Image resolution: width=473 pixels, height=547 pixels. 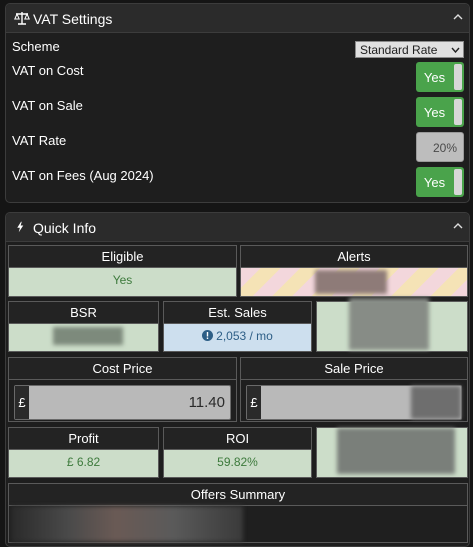 What do you see at coordinates (65, 228) in the screenshot?
I see `quick-info-title: Quick Info` at bounding box center [65, 228].